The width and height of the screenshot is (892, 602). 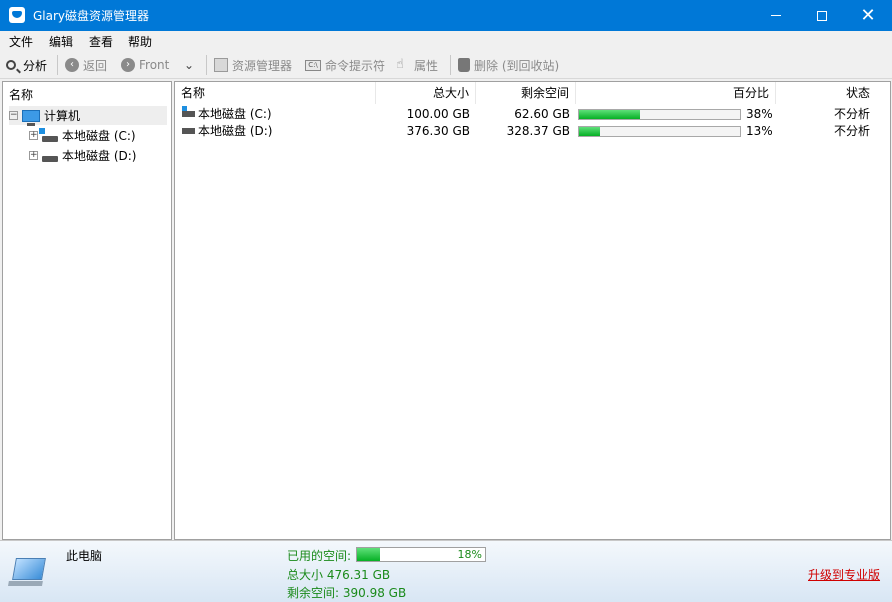 I want to click on trash-icon, so click(x=464, y=65).